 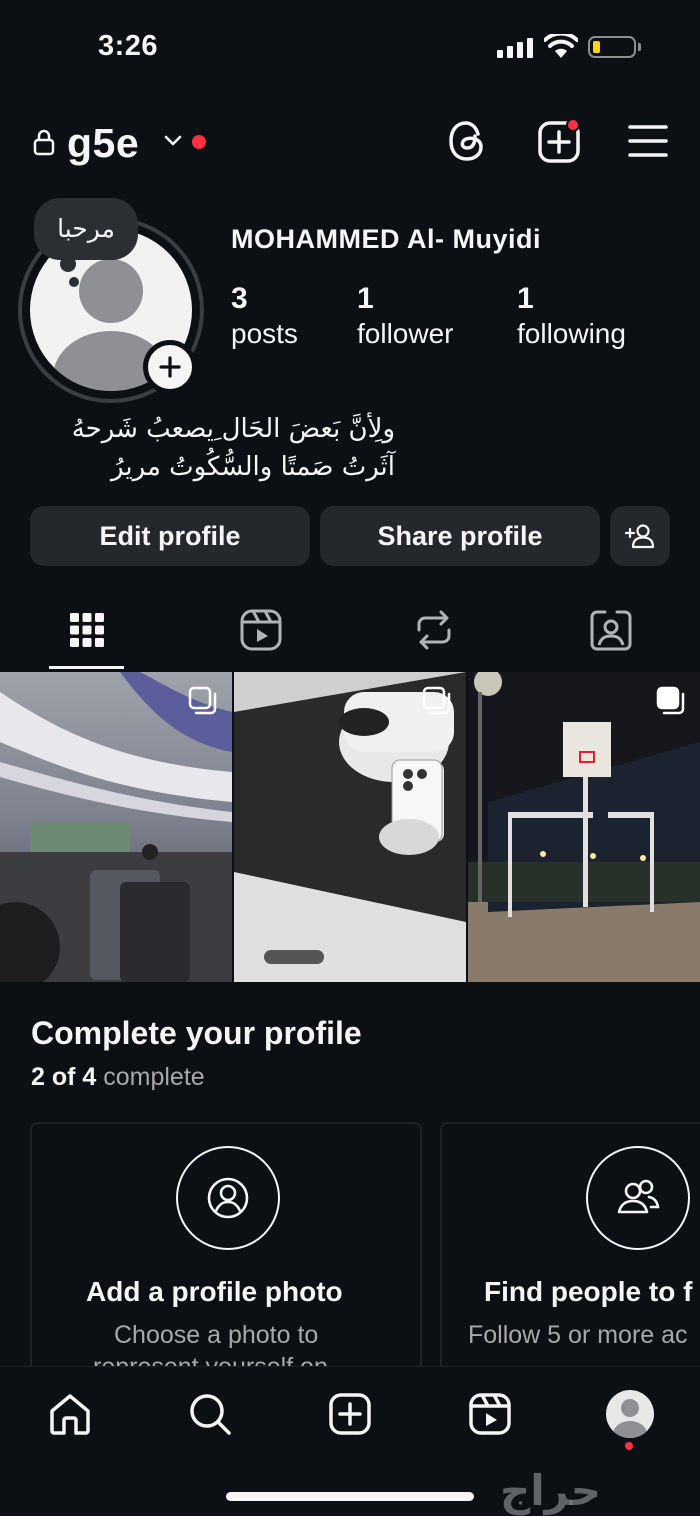 I want to click on note-bubble: مرحبا, so click(x=86, y=229).